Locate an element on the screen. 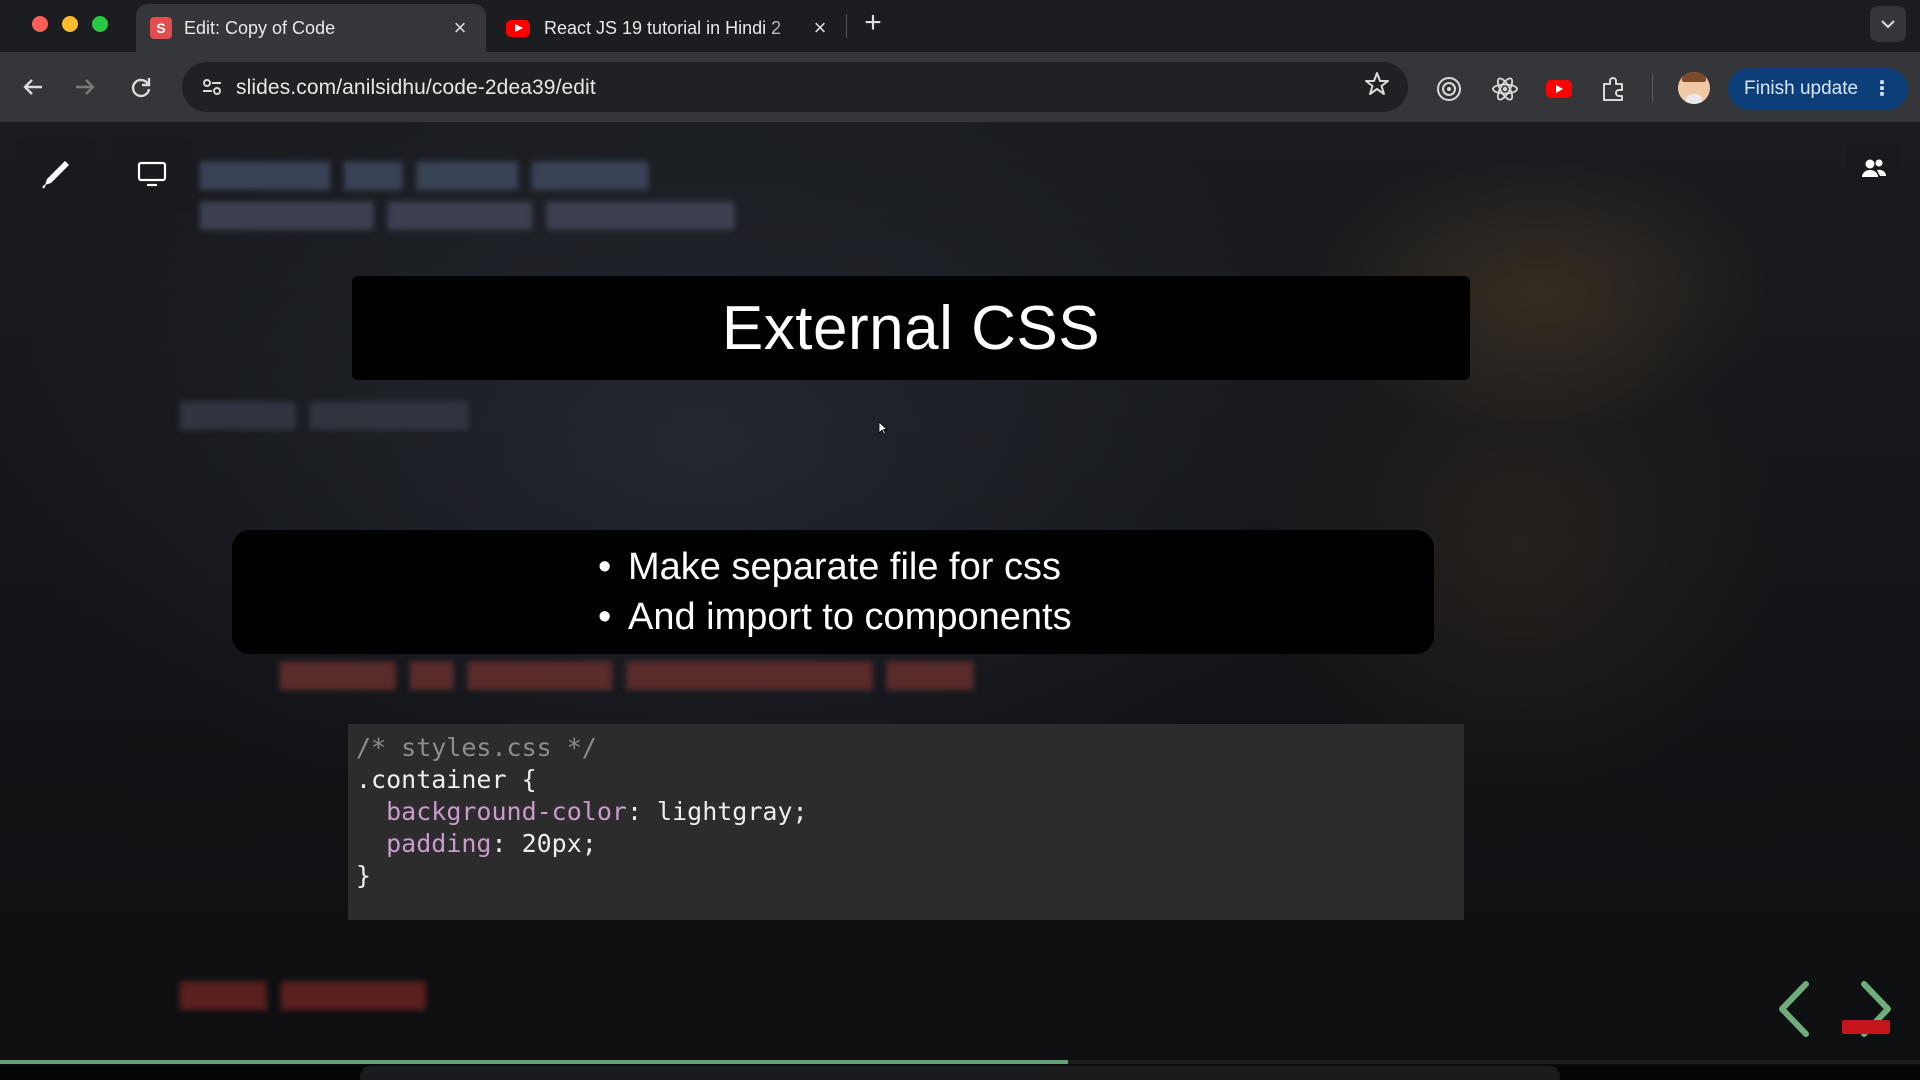 The image size is (1920, 1080). slides-s-icon: S is located at coordinates (161, 28).